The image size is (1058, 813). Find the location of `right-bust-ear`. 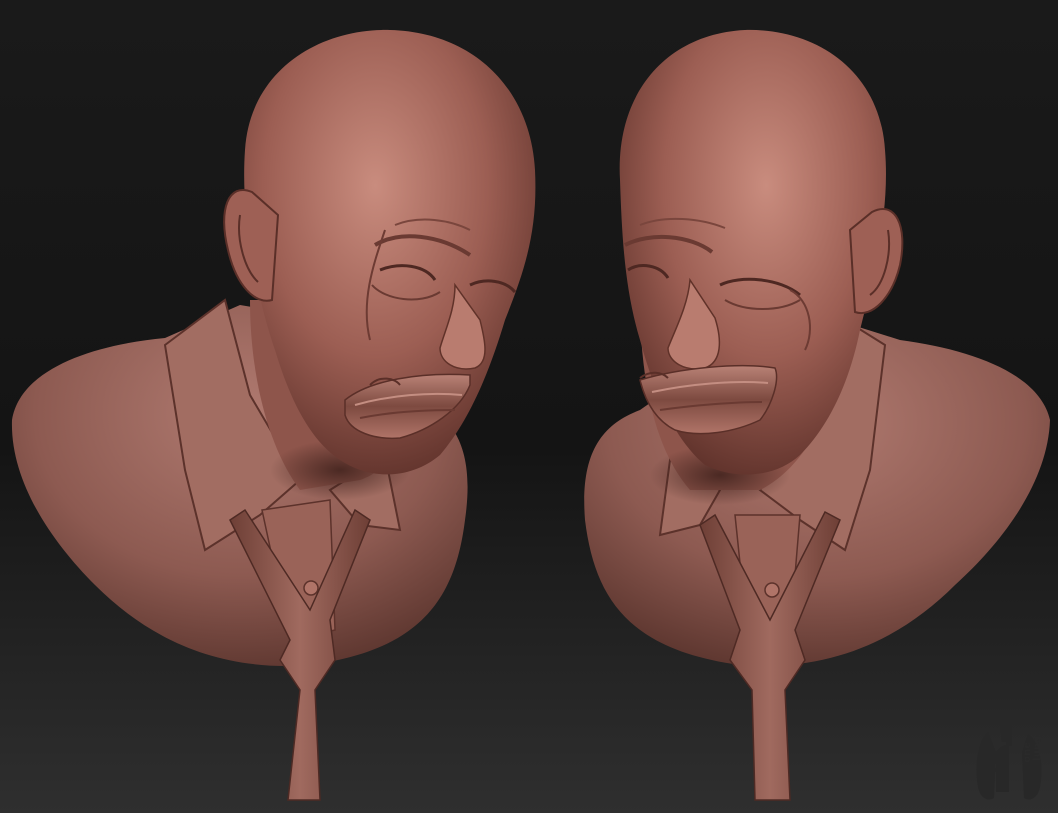

right-bust-ear is located at coordinates (876, 261).